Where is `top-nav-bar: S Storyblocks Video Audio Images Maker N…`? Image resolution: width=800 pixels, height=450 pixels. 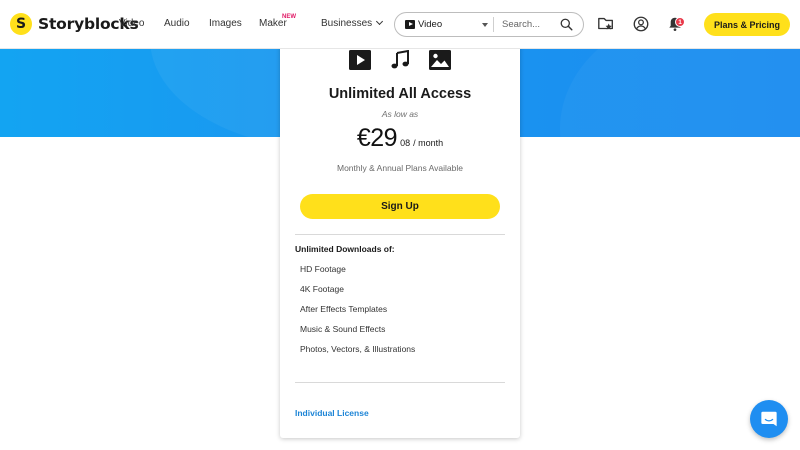
top-nav-bar: S Storyblocks Video Audio Images Maker N… is located at coordinates (400, 24).